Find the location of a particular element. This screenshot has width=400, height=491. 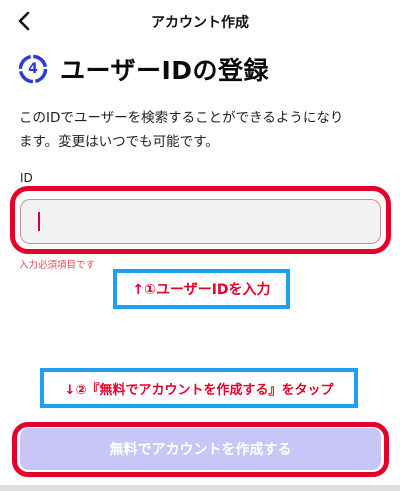

description-line-1: このIDでユーザーを検索することができるようになり is located at coordinates (181, 118).